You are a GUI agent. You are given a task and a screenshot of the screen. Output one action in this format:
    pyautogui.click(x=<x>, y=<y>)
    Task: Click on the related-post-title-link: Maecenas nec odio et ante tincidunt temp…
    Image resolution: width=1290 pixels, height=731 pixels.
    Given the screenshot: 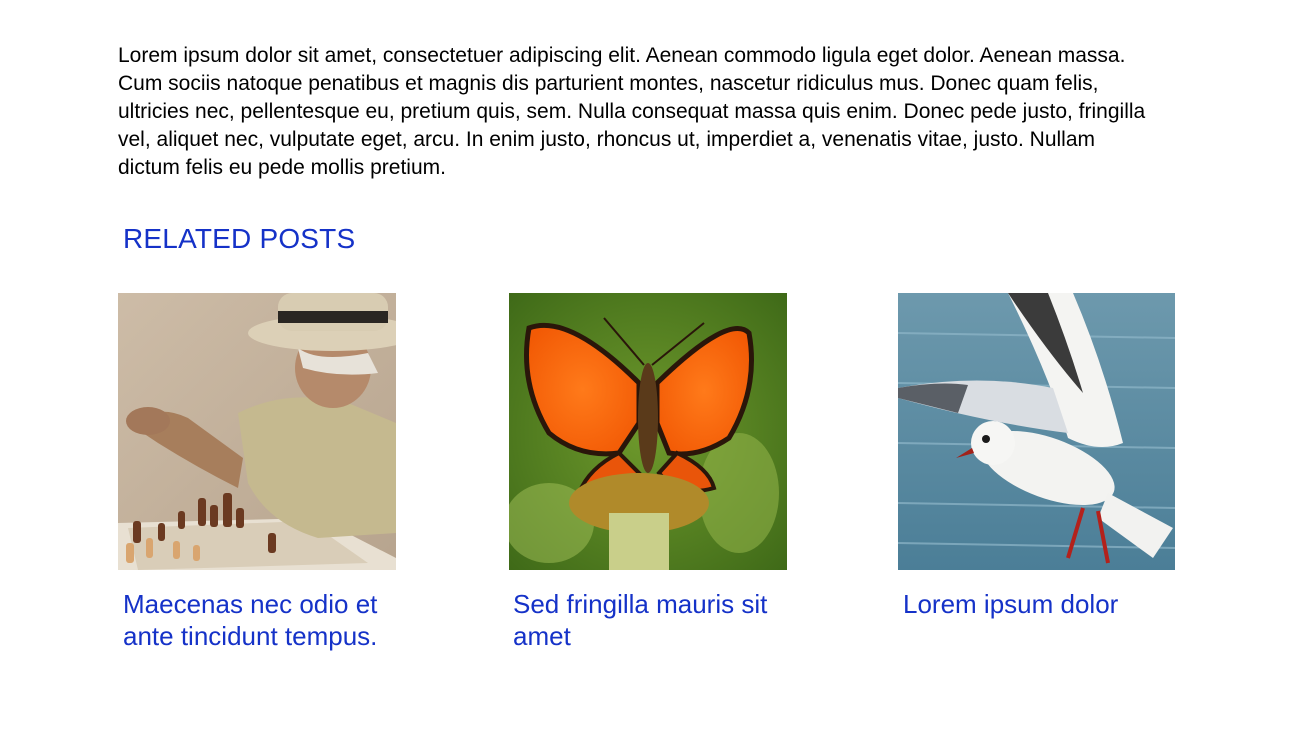 What is the action you would take?
    pyautogui.click(x=263, y=620)
    